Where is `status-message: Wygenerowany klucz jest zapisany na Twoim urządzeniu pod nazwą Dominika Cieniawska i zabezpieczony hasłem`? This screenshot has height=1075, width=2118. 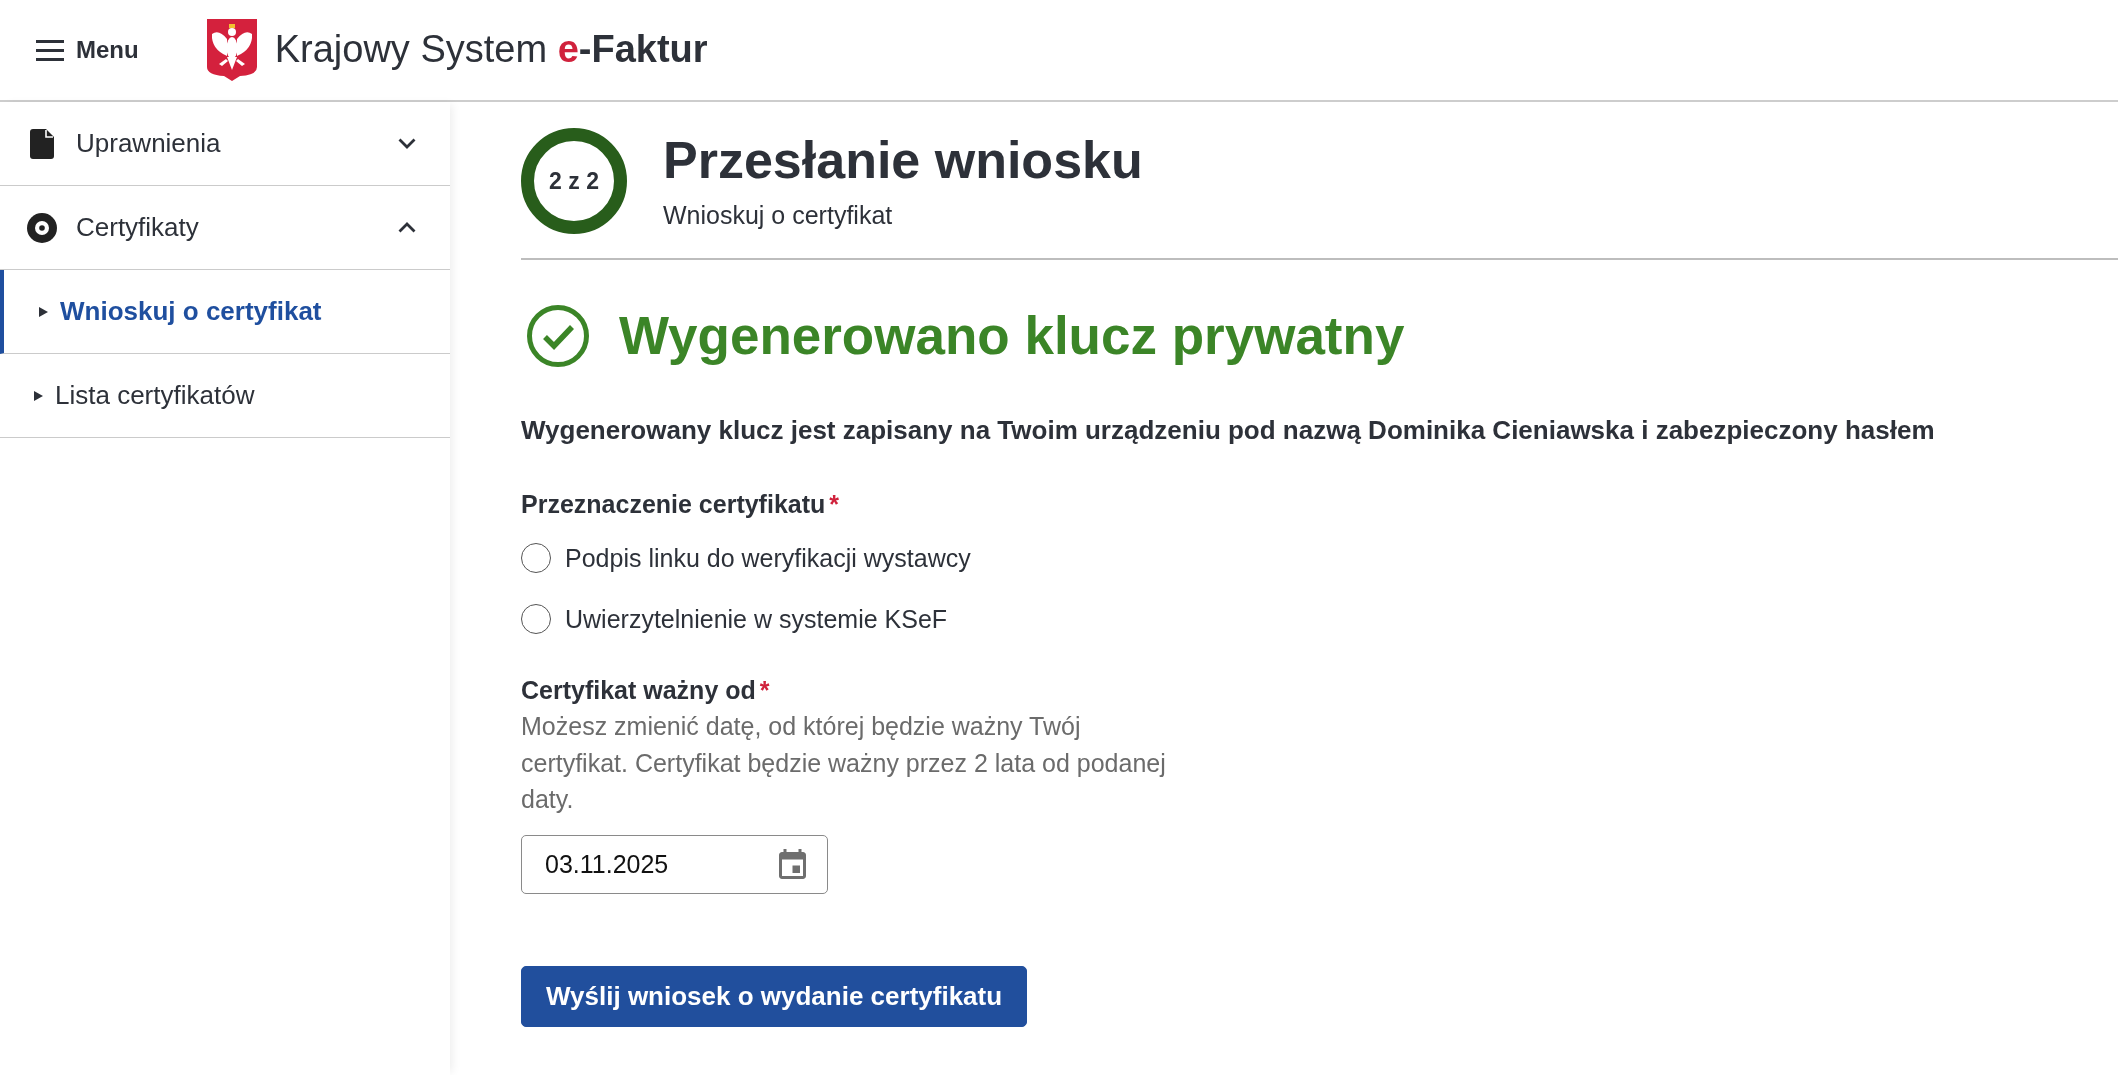
status-message: Wygenerowany klucz jest zapisany na Twoim urządzeniu pod nazwą Dominika Cieniawska i zabezpieczony hasłem is located at coordinates (1228, 430).